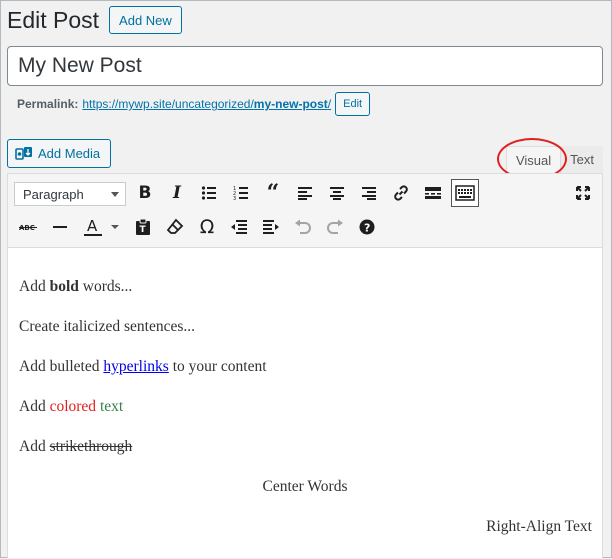  I want to click on blockquote-icon: “, so click(273, 193).